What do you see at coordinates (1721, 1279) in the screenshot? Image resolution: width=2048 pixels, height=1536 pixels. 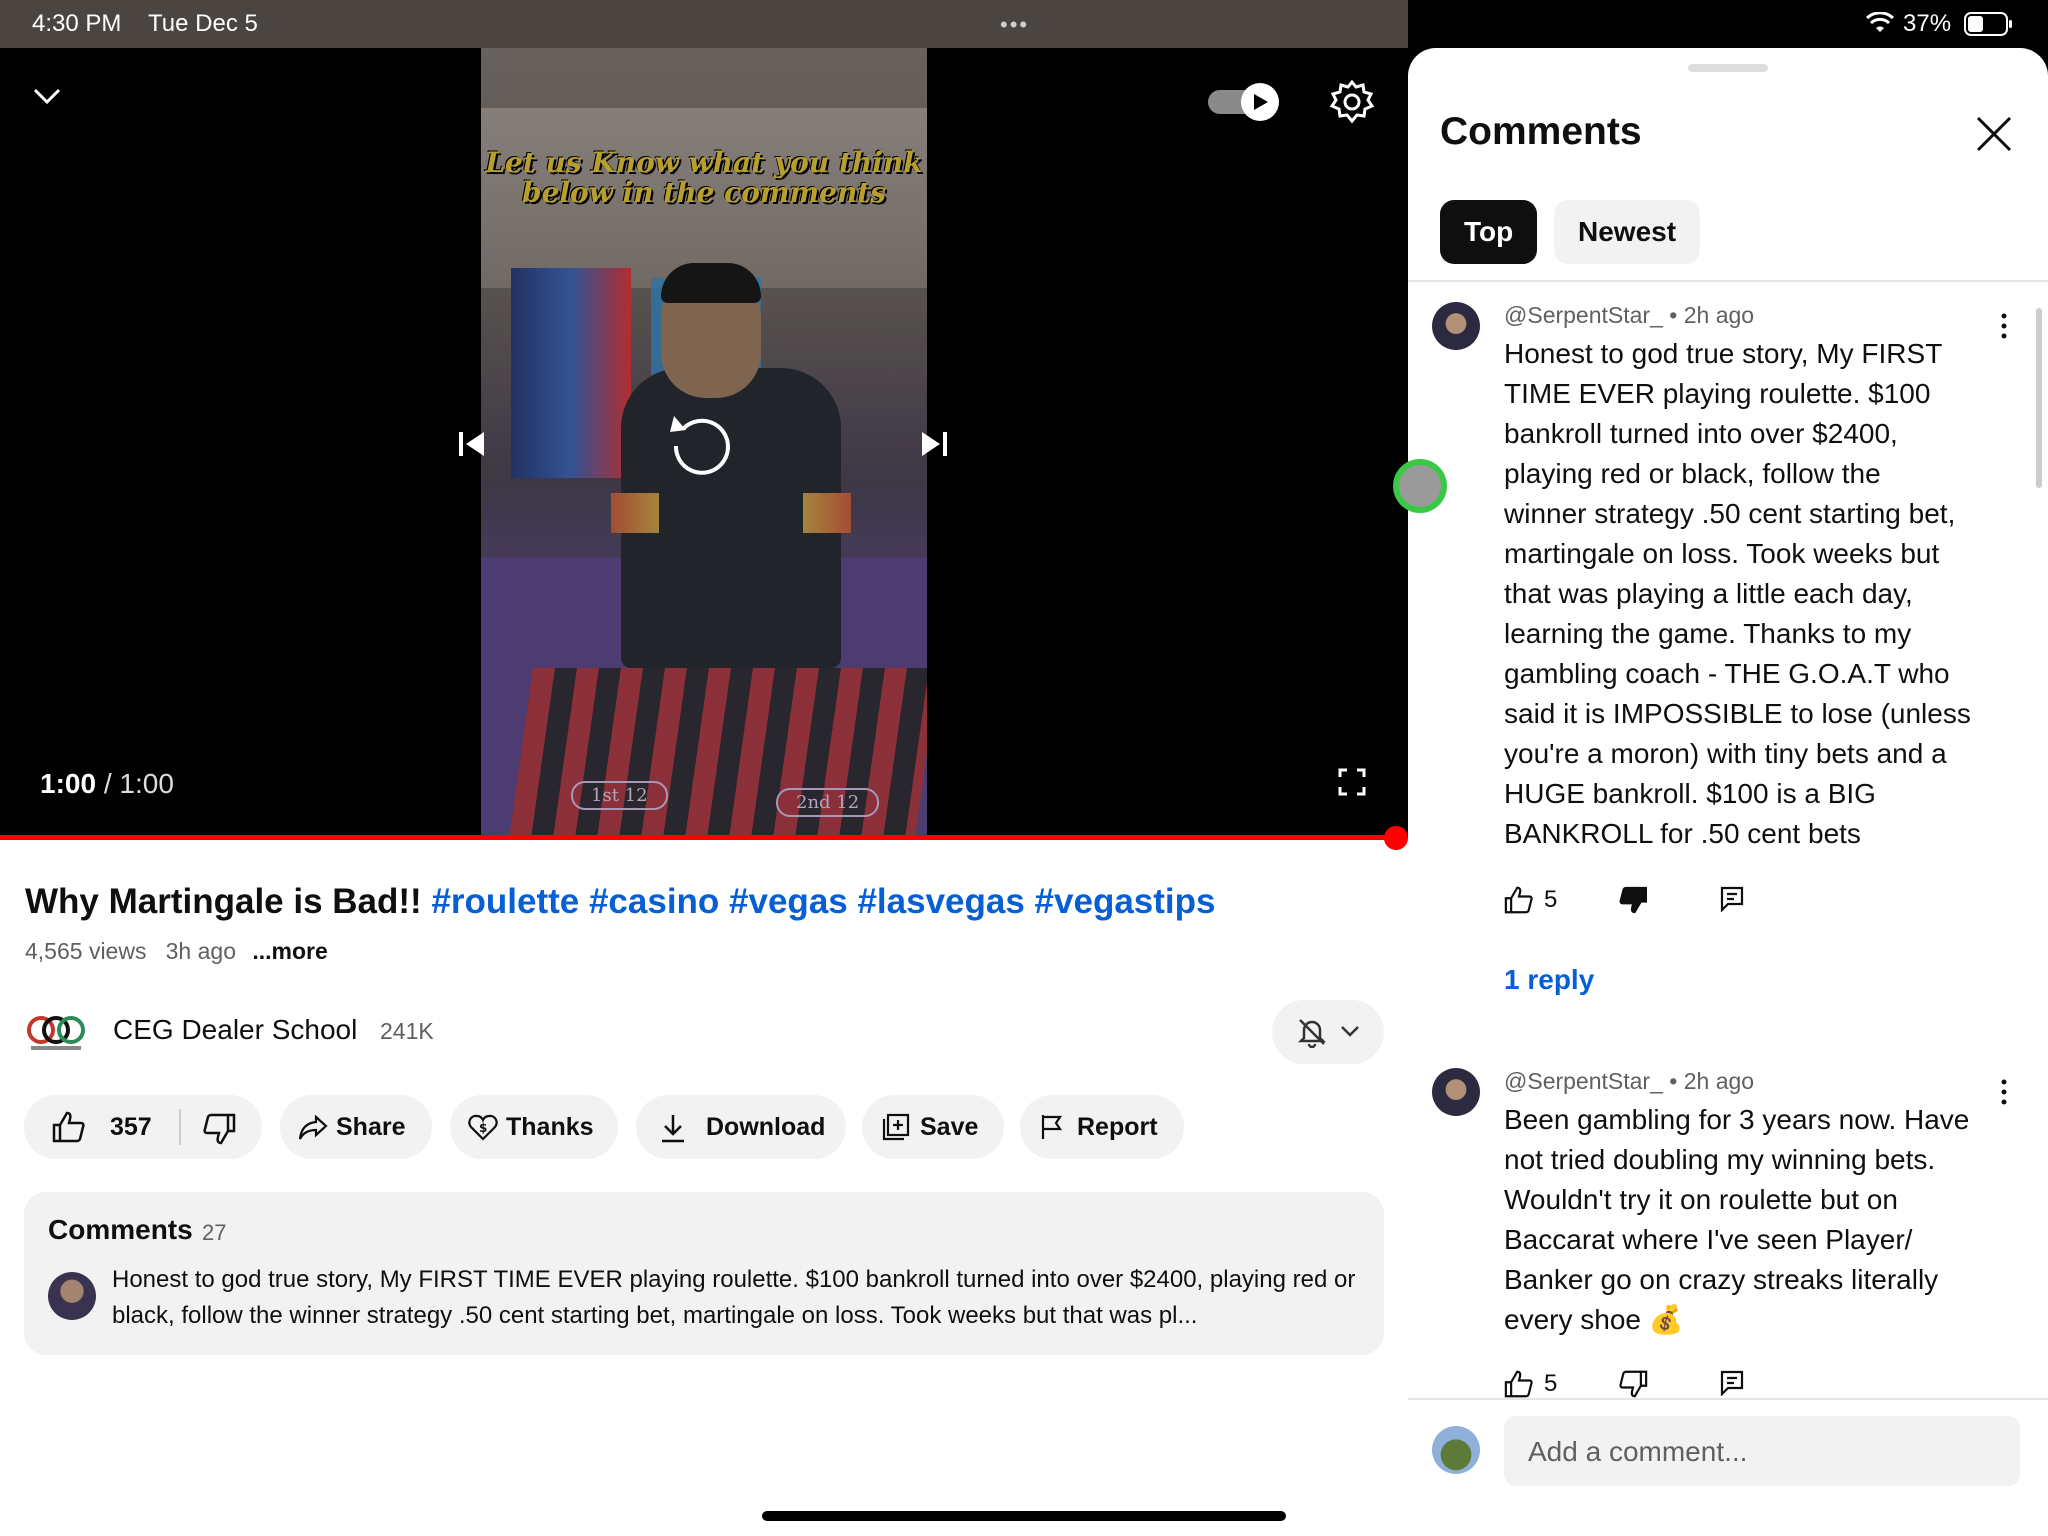 I see `comment-line: Banker go on crazy streaks literally` at bounding box center [1721, 1279].